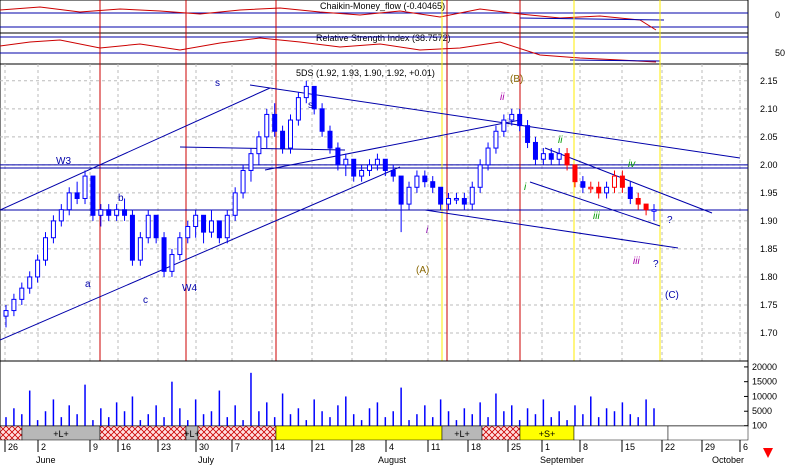 This screenshot has width=788, height=465. Describe the element at coordinates (672, 295) in the screenshot. I see `wave-label: (C)` at that location.